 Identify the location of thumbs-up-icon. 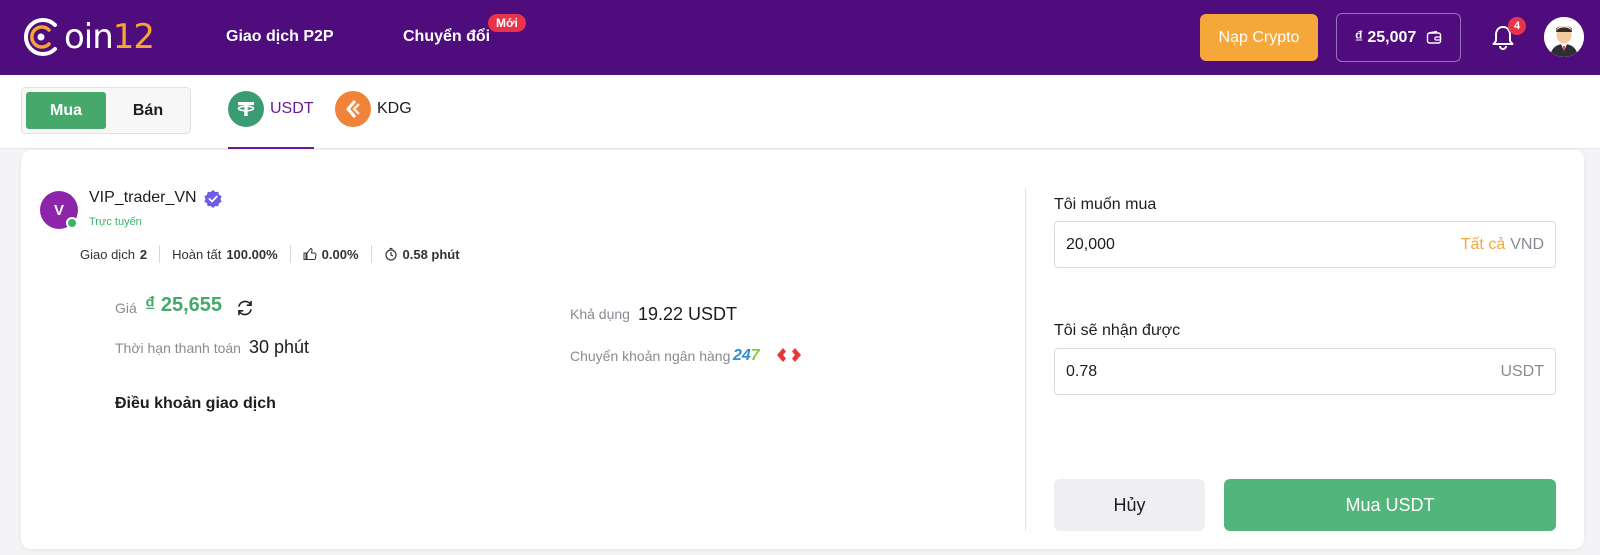
(310, 253).